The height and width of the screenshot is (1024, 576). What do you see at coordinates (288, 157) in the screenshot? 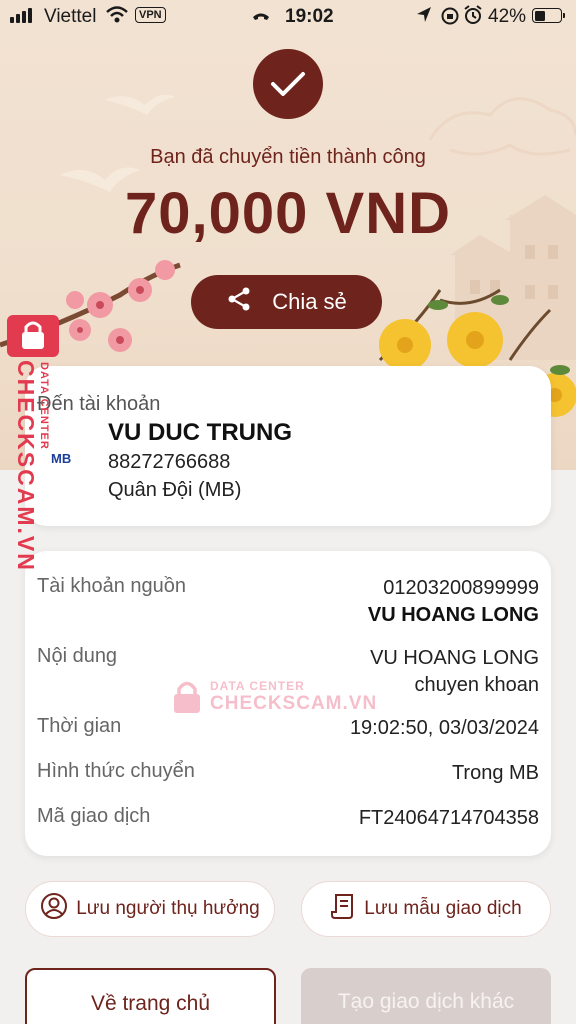
I see `success-message: Bạn đã chuyển tiền thành công` at bounding box center [288, 157].